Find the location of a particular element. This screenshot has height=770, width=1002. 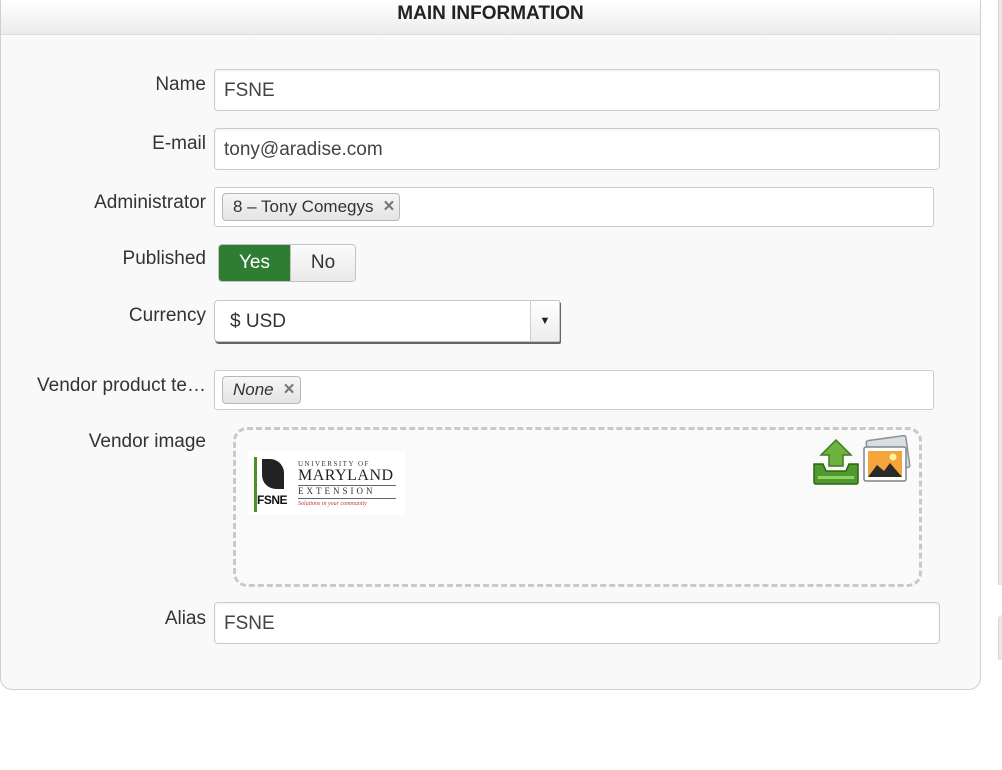

logo-rule-bottom is located at coordinates (347, 498).